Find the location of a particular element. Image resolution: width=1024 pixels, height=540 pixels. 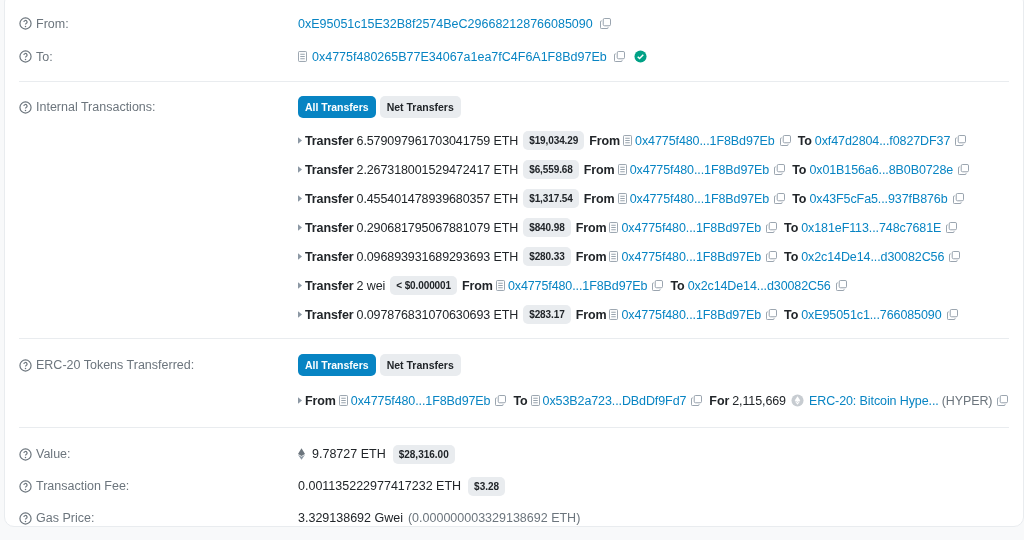

usd-value-badge: $3.28 is located at coordinates (487, 486).